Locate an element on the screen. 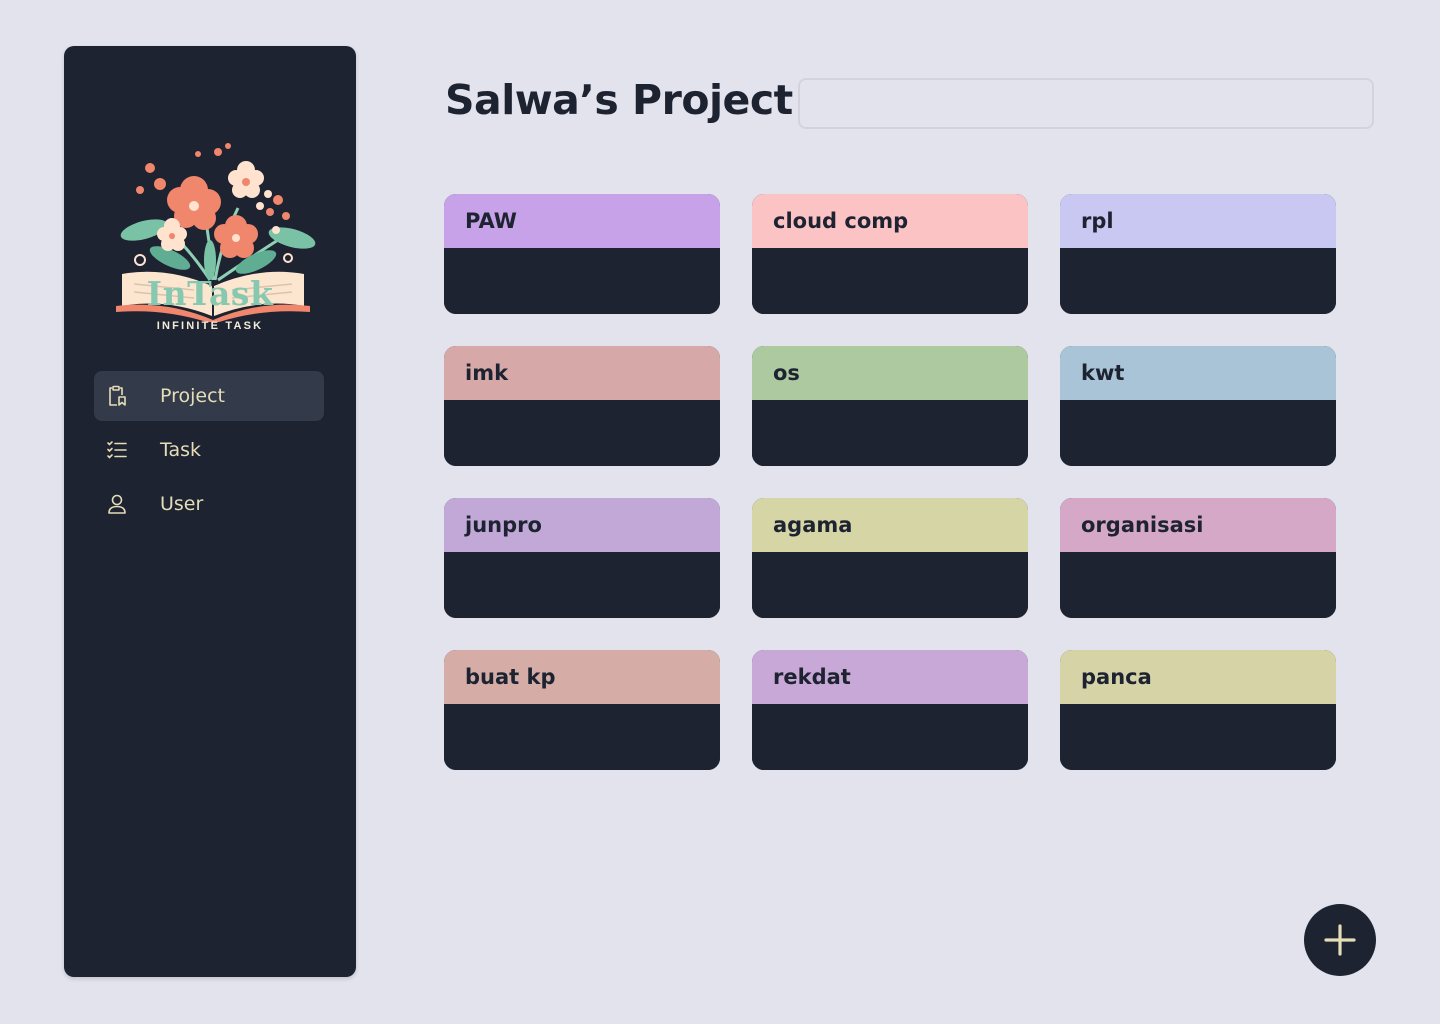 The height and width of the screenshot is (1024, 1440). project-card: rpl is located at coordinates (1198, 254).